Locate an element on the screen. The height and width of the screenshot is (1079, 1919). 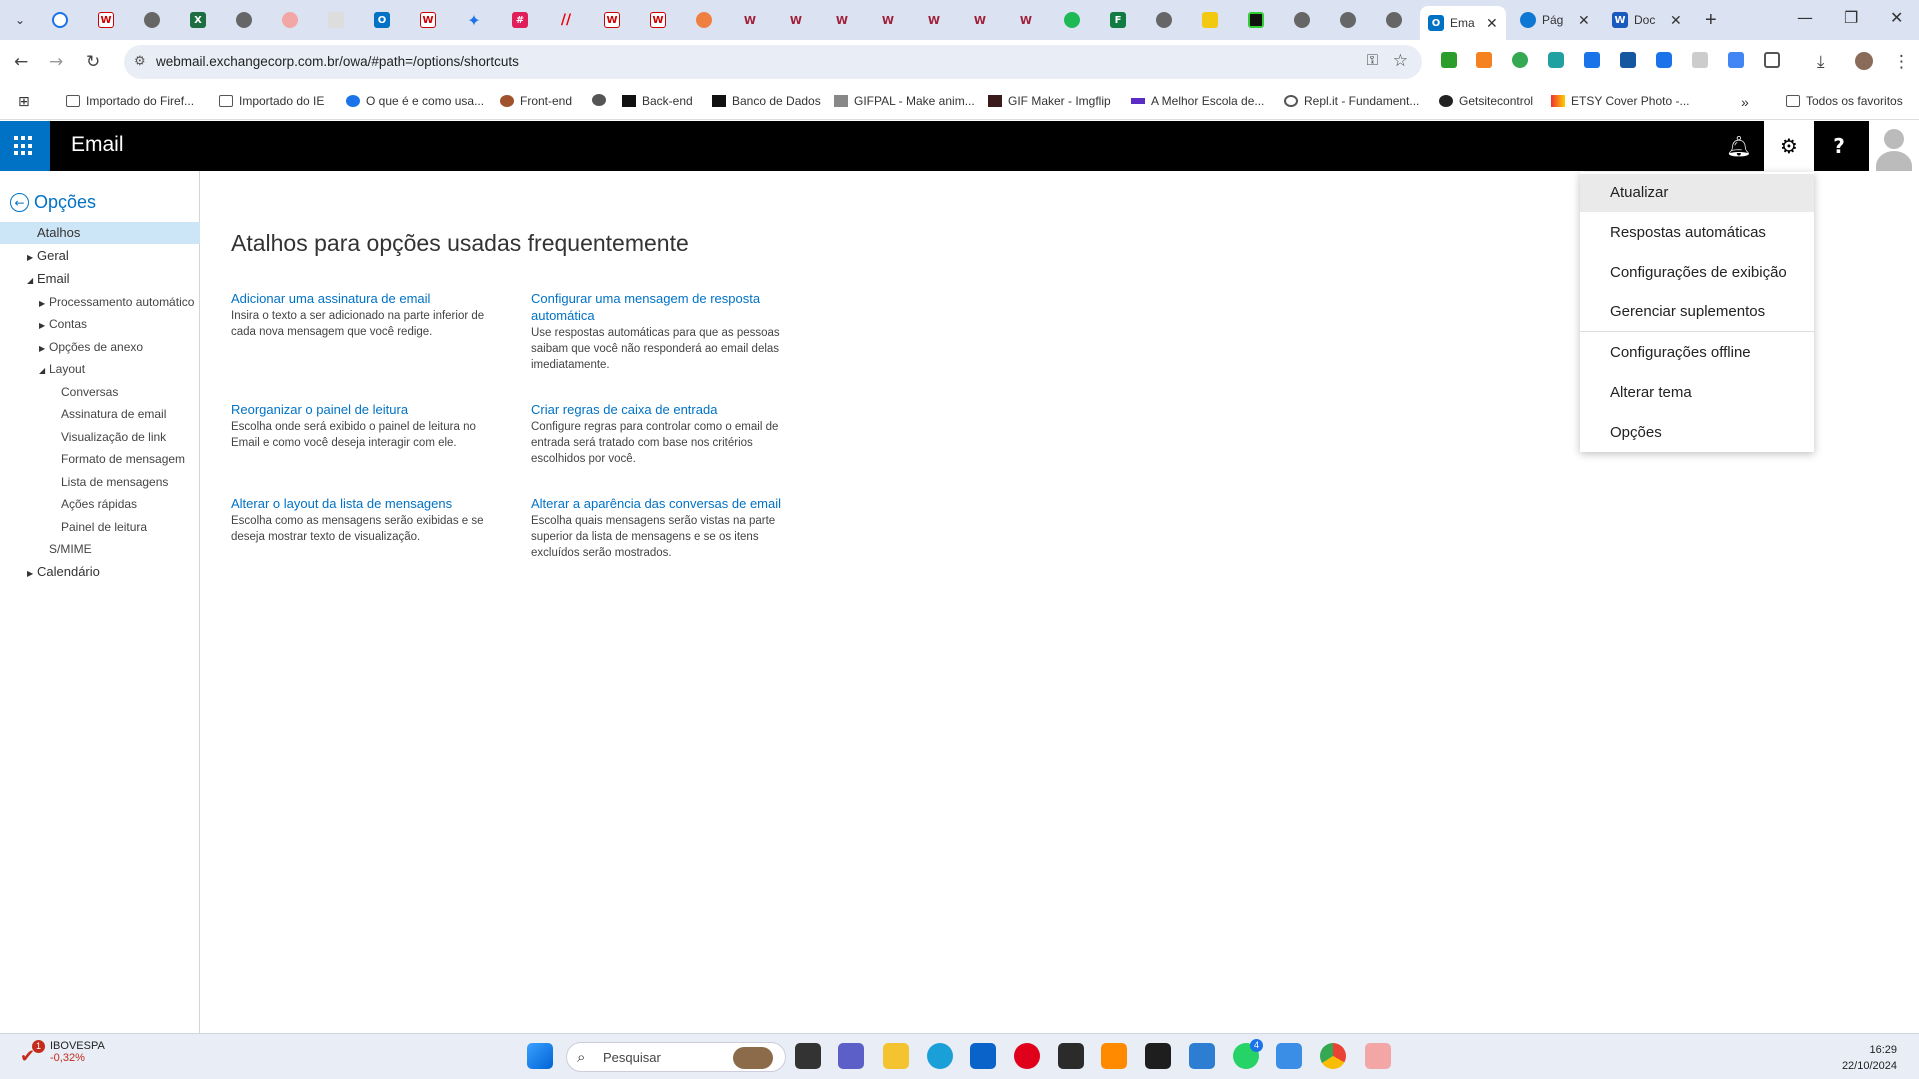
bookmark: Back-end is located at coordinates (657, 101).